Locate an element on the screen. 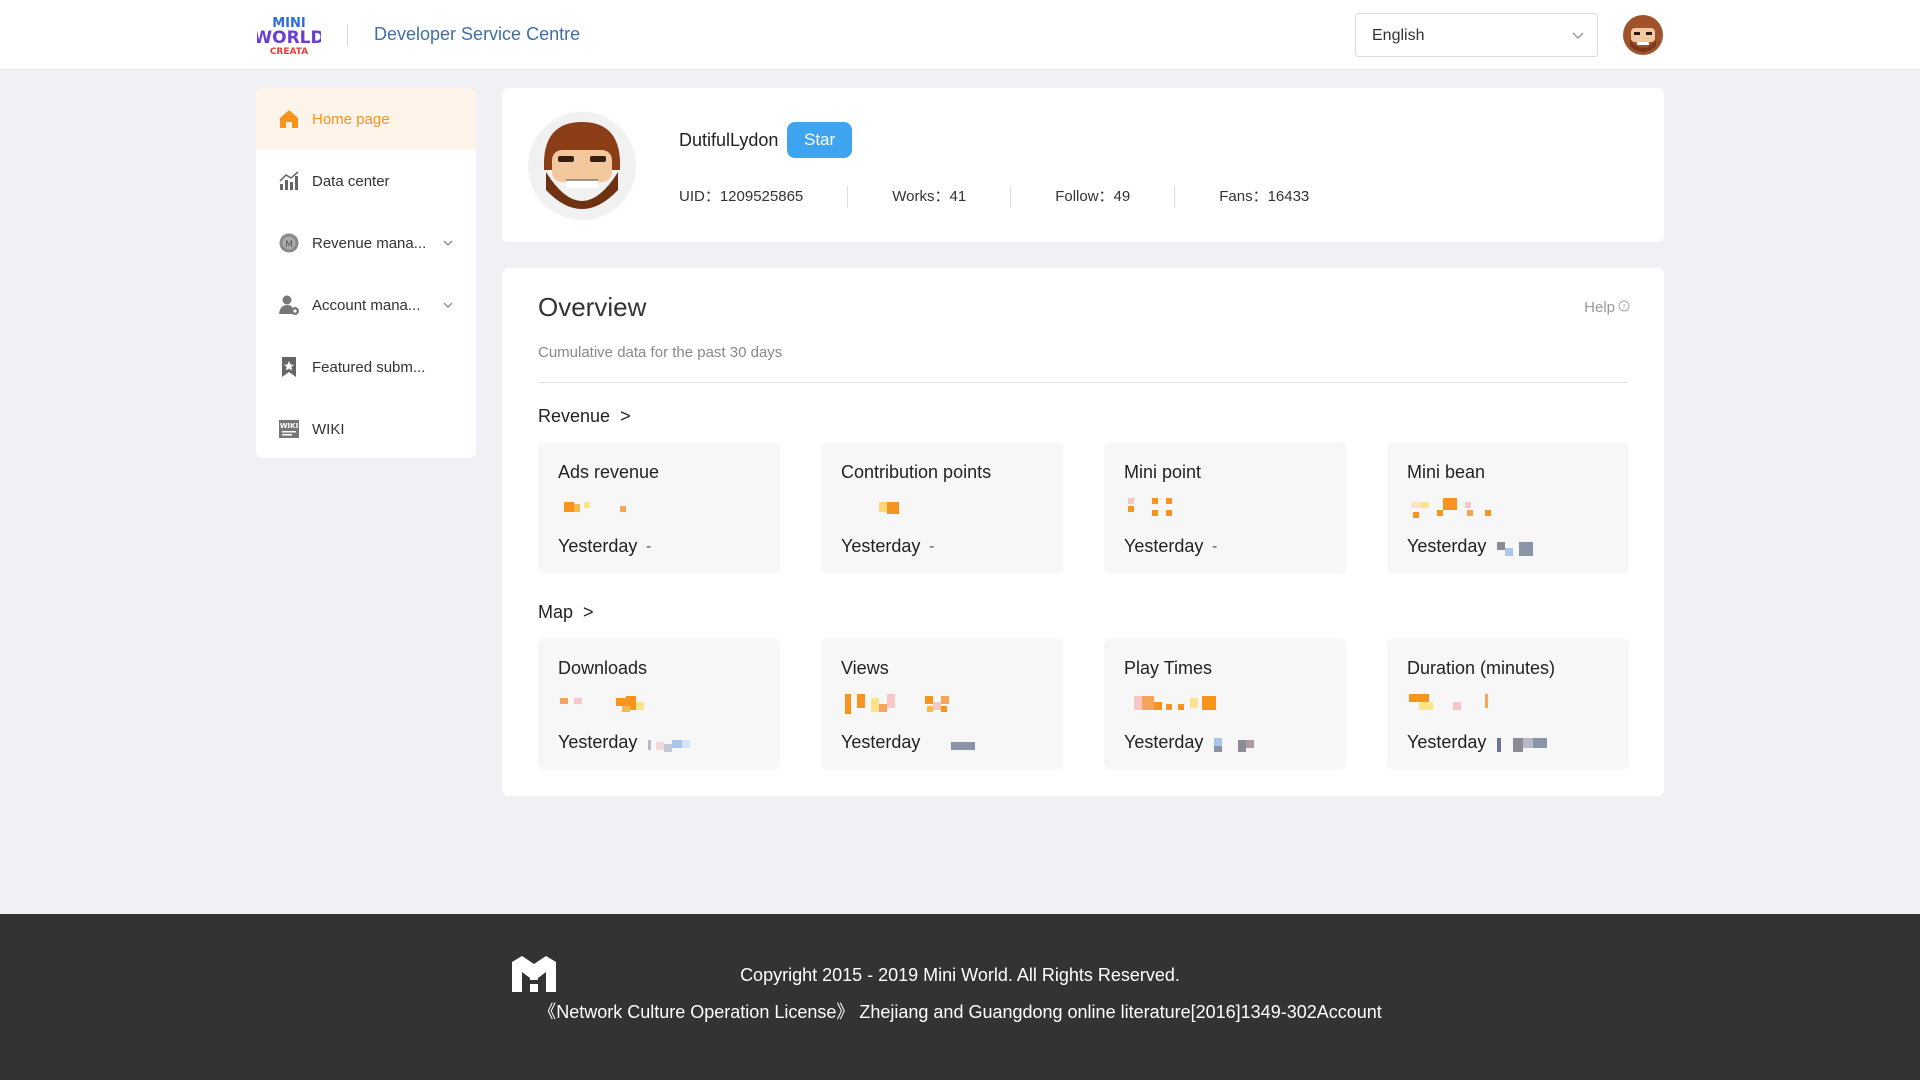 Image resolution: width=1920 pixels, height=1080 pixels. site-title: Developer Service Centre is located at coordinates (477, 34).